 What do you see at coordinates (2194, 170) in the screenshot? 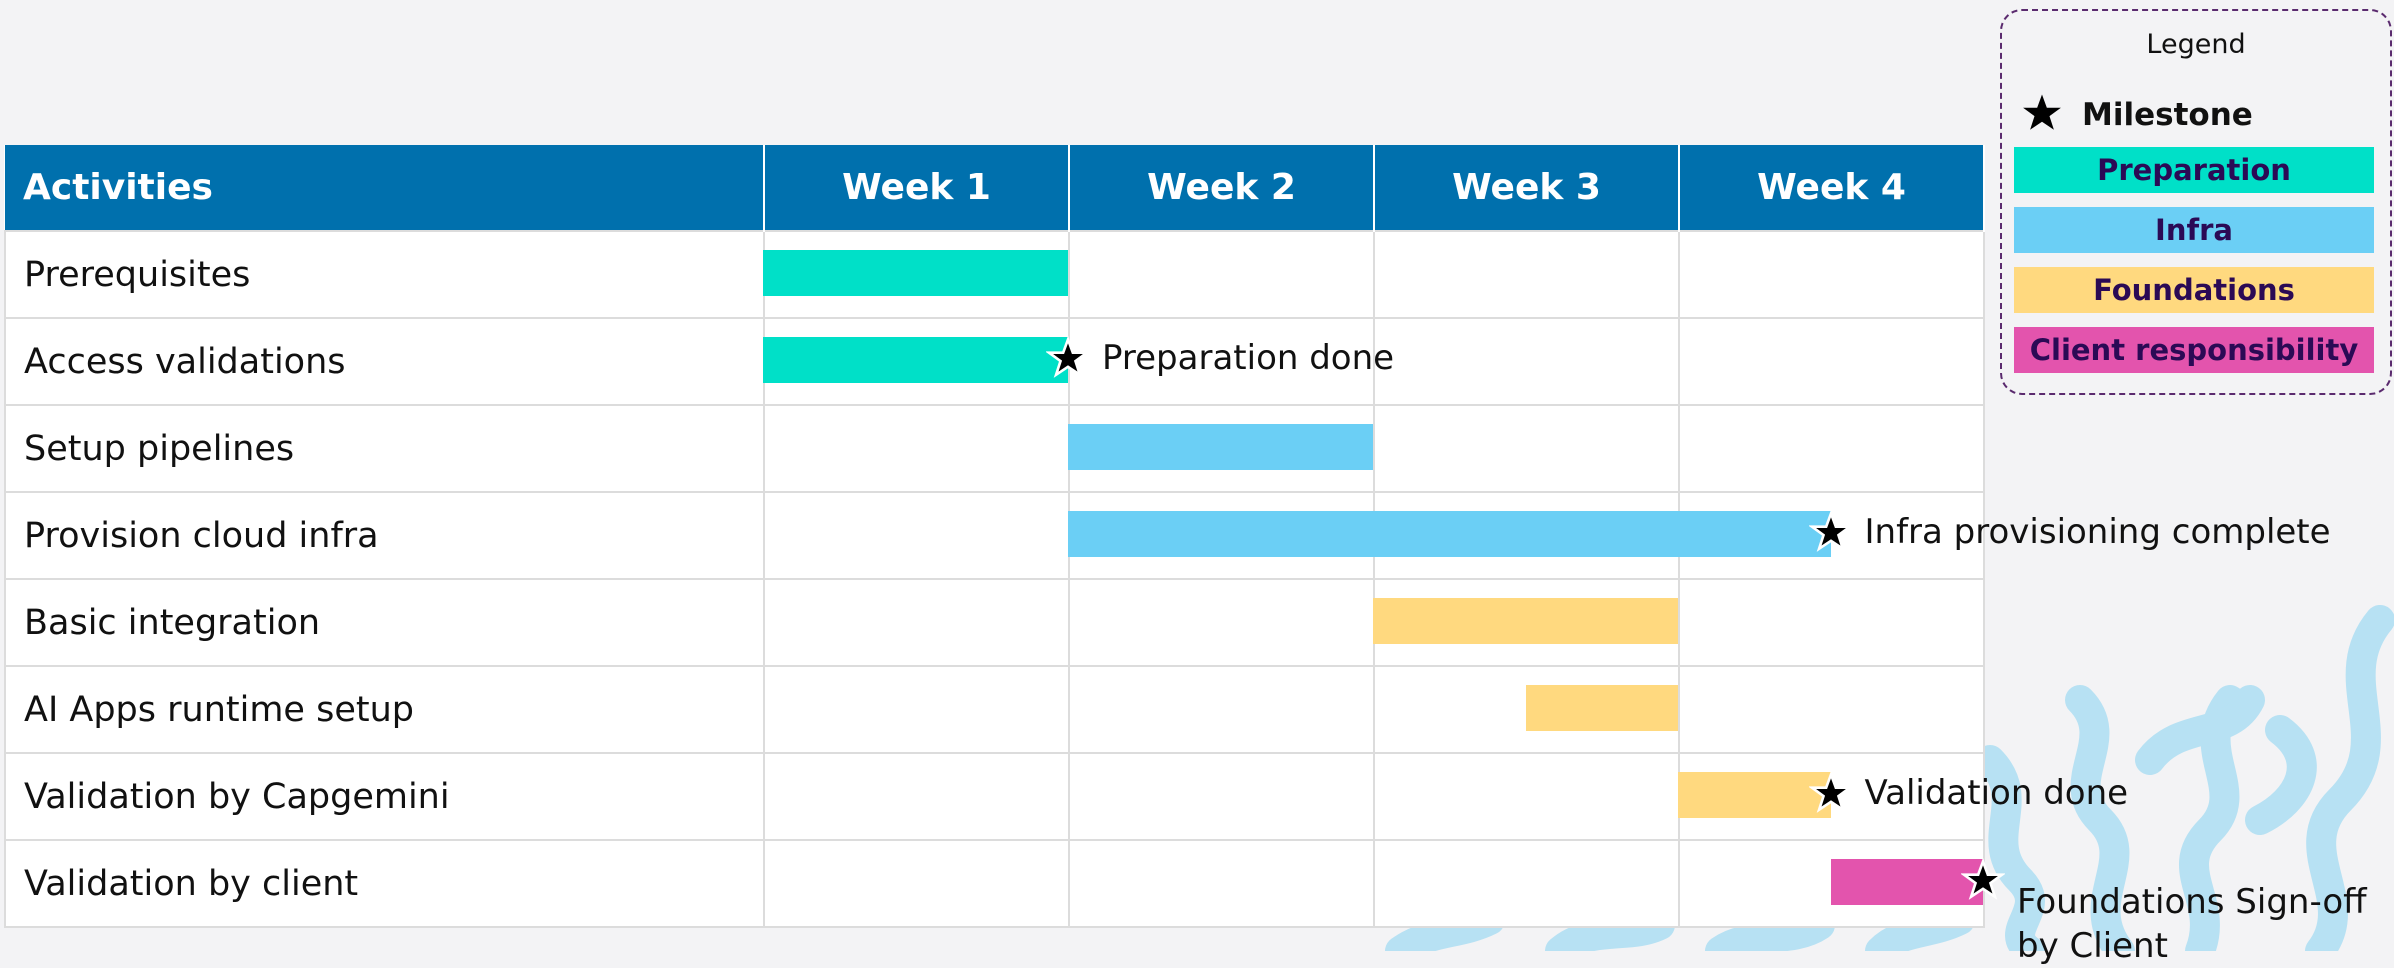
I see `legend-preparation: Preparation` at bounding box center [2194, 170].